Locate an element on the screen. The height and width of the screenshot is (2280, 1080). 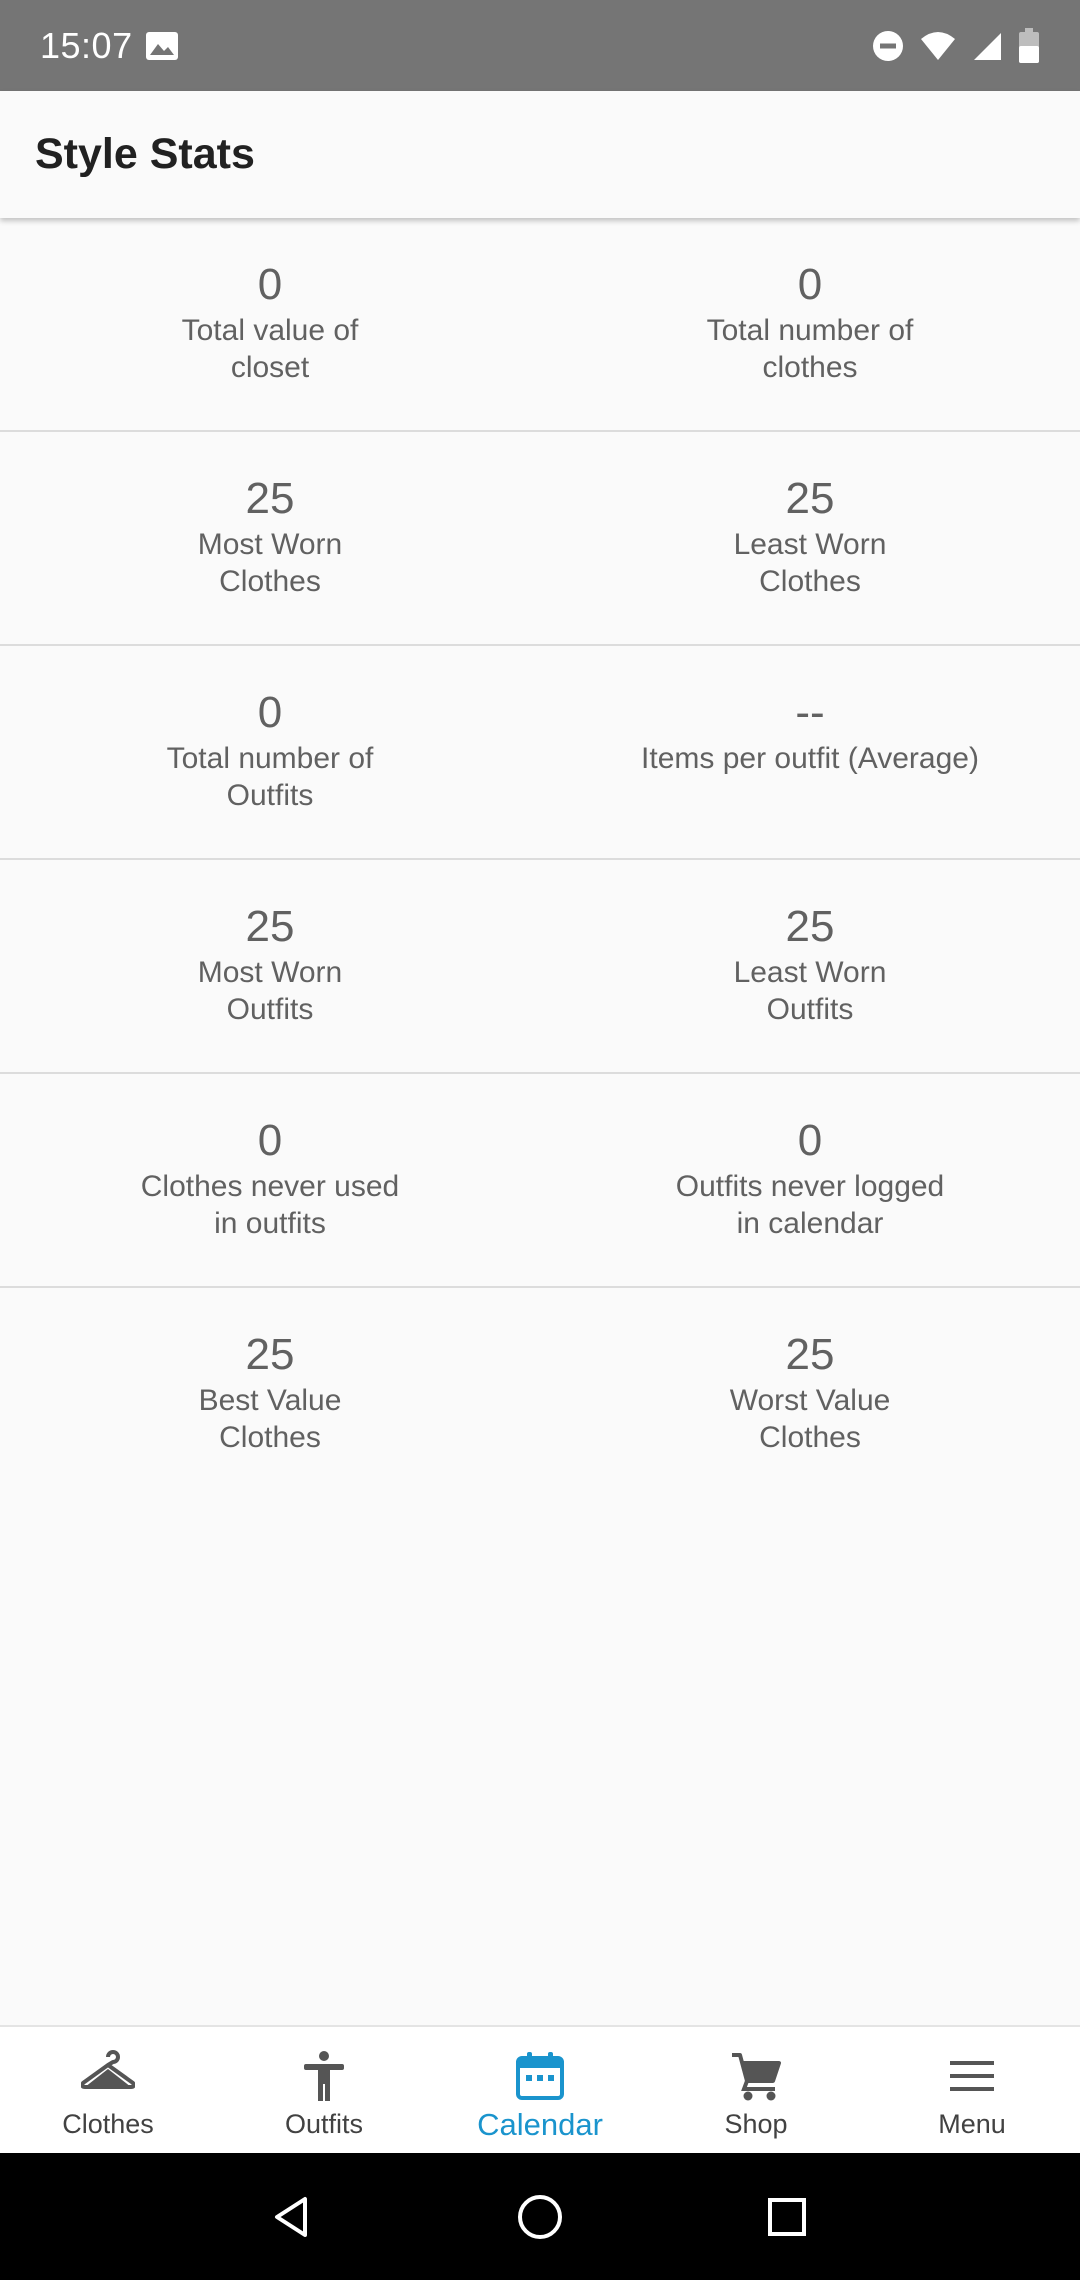
stat-least-worn-clothes: 25 Least Worn Clothes is located at coordinates (810, 538).